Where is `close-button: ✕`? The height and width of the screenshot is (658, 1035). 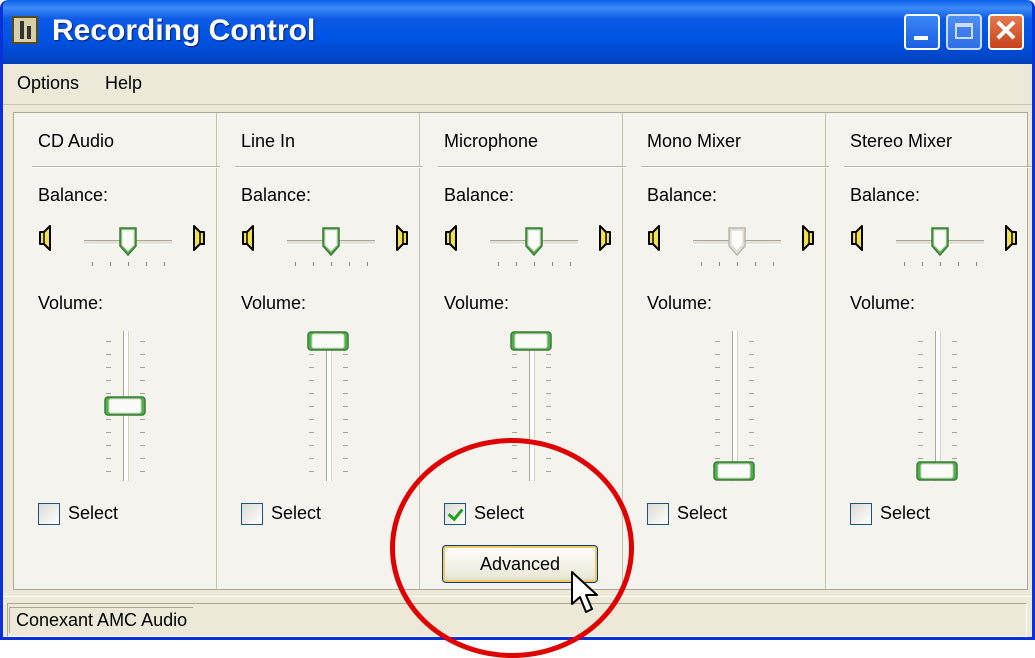
close-button: ✕ is located at coordinates (1006, 32).